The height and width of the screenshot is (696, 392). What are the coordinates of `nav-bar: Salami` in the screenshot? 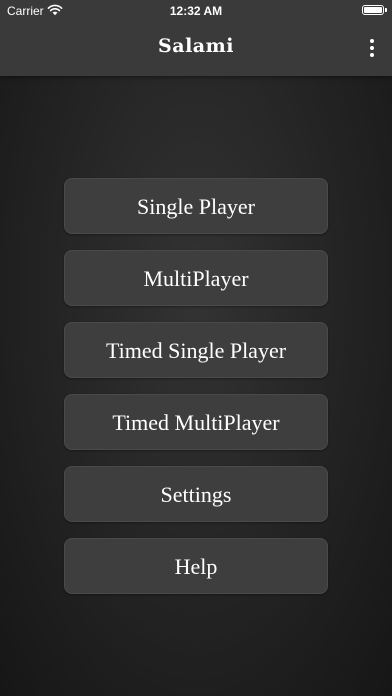 It's located at (196, 49).